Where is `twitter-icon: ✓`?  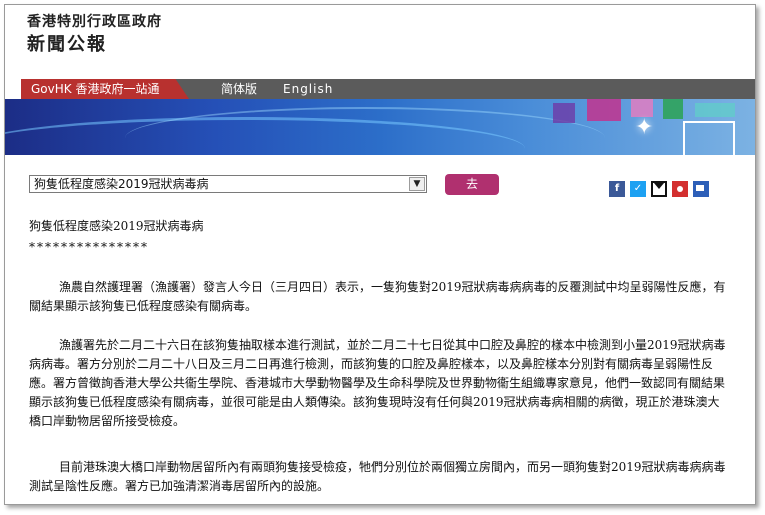
twitter-icon: ✓ is located at coordinates (638, 189).